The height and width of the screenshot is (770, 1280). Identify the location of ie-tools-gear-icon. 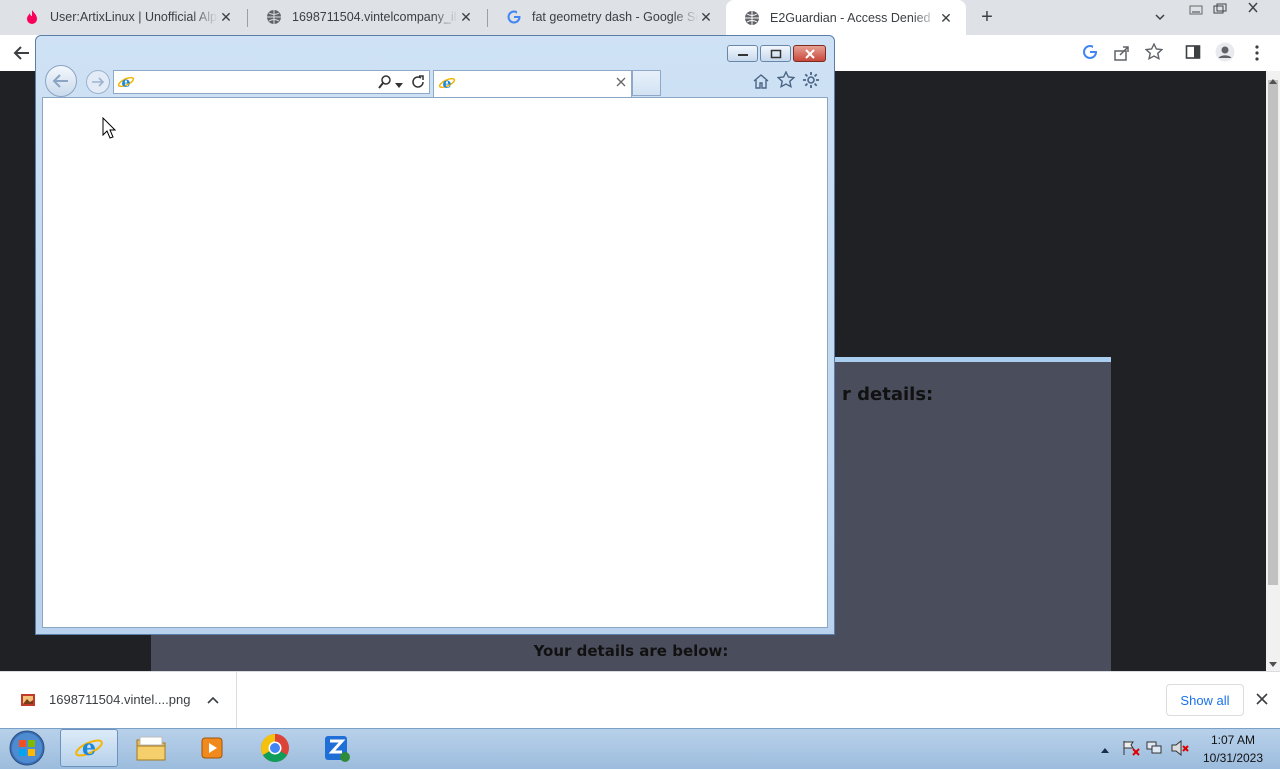
(811, 80).